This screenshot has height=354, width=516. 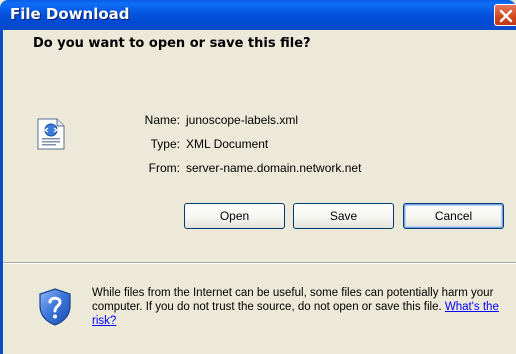 What do you see at coordinates (343, 216) in the screenshot?
I see `save-button: Save` at bounding box center [343, 216].